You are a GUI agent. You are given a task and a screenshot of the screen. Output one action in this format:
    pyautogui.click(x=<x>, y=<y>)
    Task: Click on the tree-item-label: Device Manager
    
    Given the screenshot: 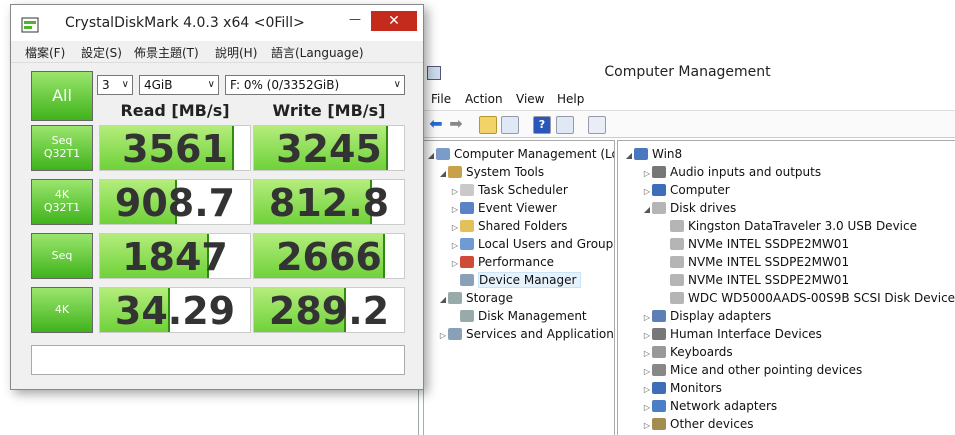 What is the action you would take?
    pyautogui.click(x=530, y=280)
    